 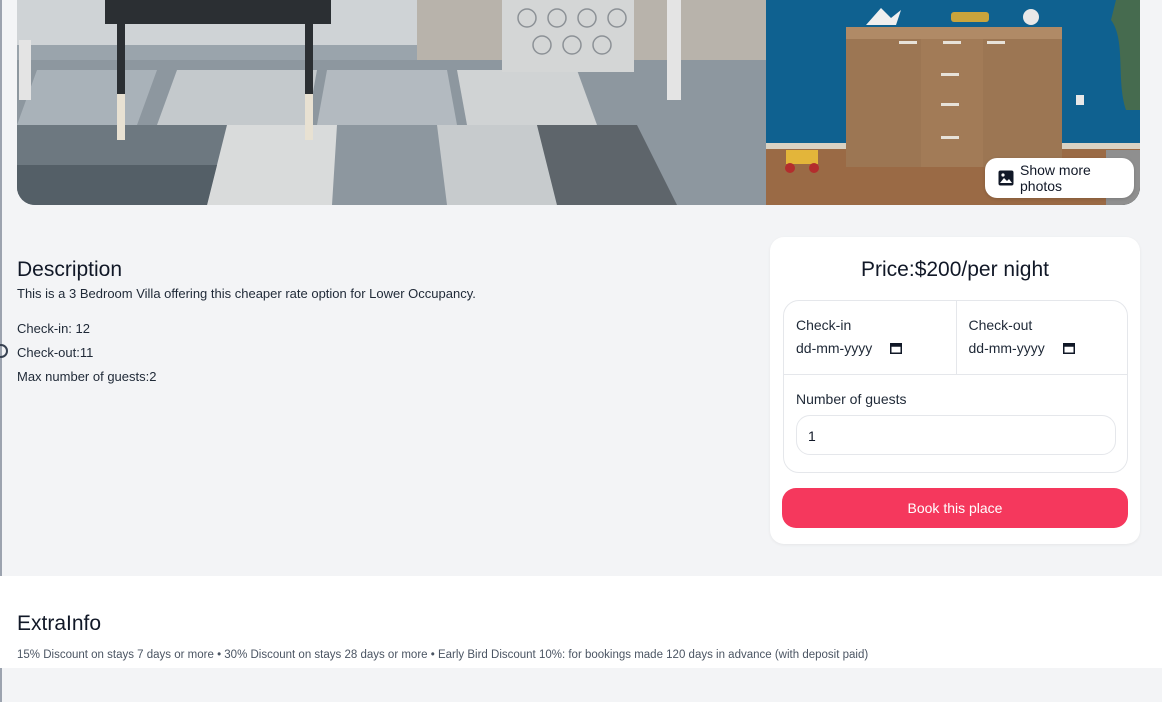 What do you see at coordinates (1000, 325) in the screenshot?
I see `check-out-label: Check-out` at bounding box center [1000, 325].